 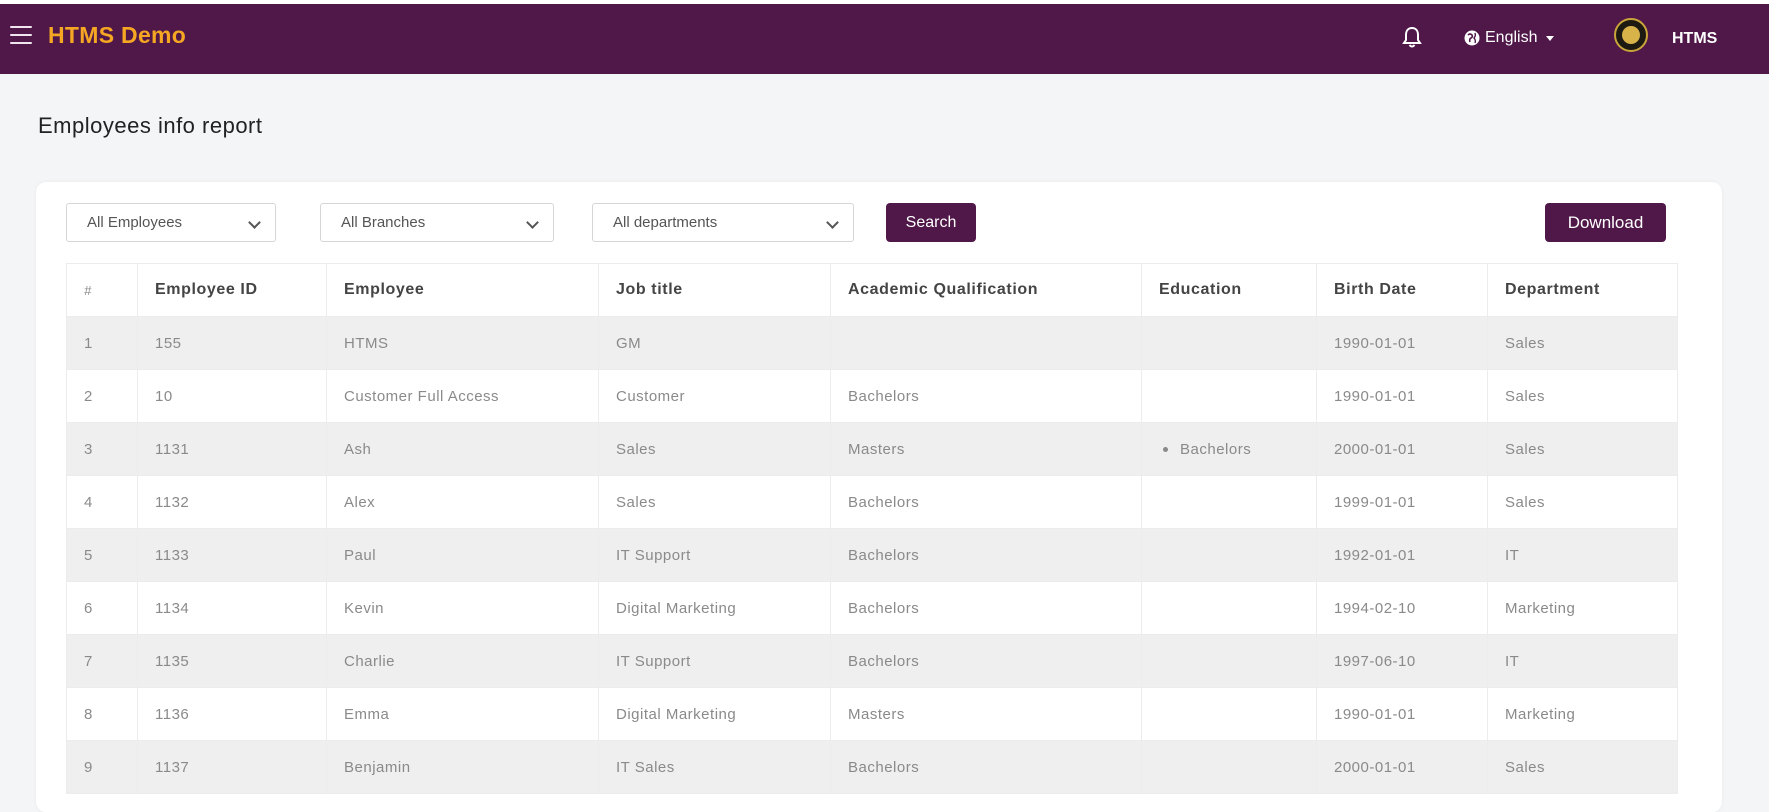 What do you see at coordinates (102, 767) in the screenshot?
I see `cell-index: 9` at bounding box center [102, 767].